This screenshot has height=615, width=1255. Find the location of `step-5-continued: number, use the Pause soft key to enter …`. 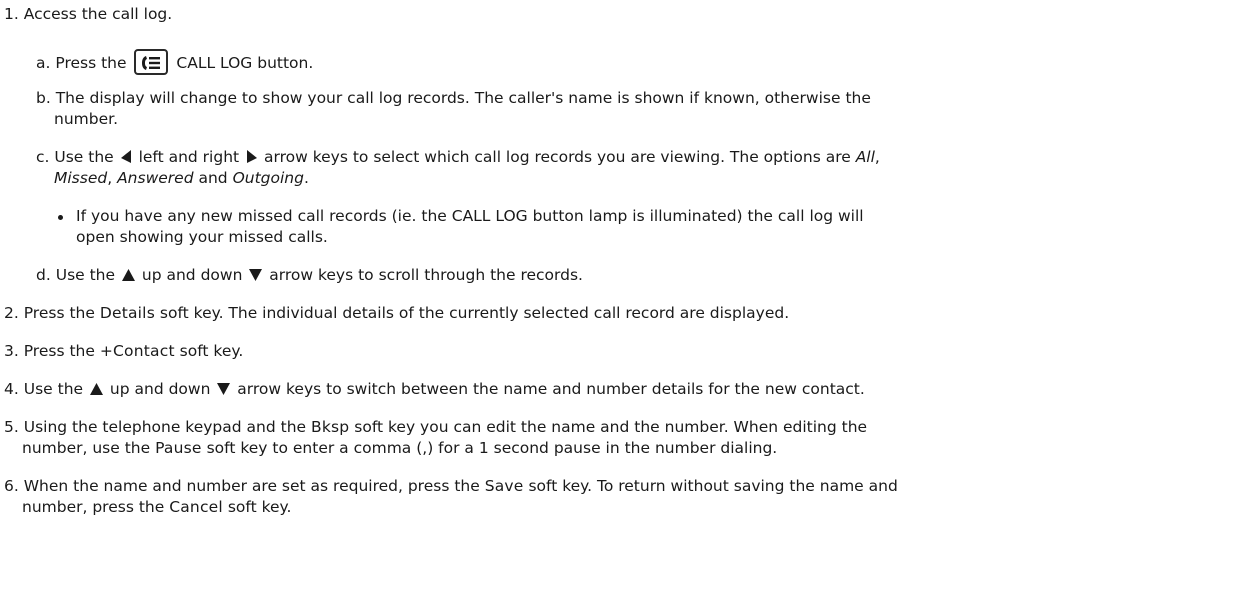

step-5-continued: number, use the Pause soft key to enter … is located at coordinates (399, 448).